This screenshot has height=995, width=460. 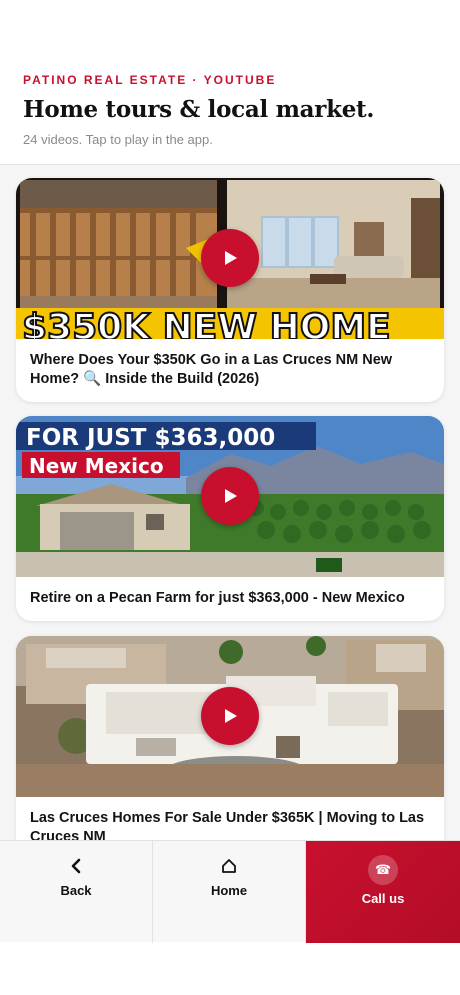 I want to click on page-subtitle: 24 videos. Tap to play in the app., so click(x=118, y=139).